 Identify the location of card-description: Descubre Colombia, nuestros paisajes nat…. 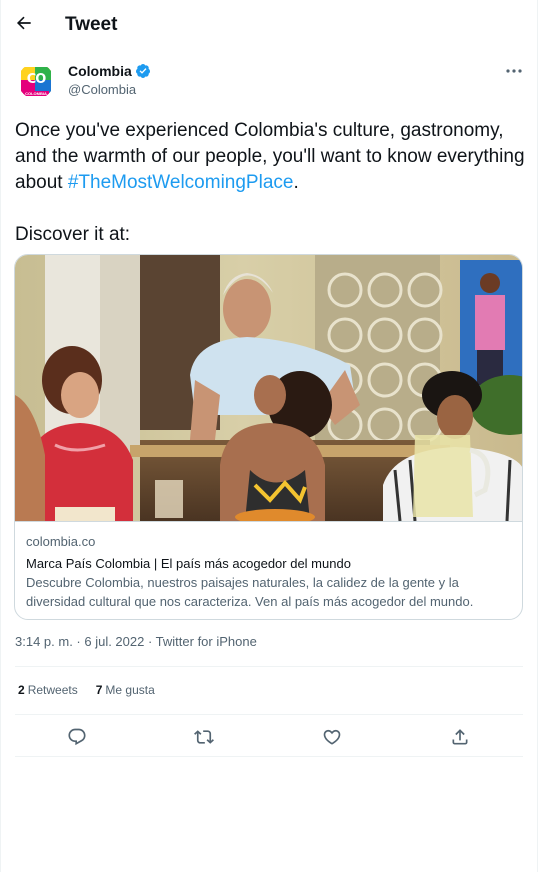
(250, 592).